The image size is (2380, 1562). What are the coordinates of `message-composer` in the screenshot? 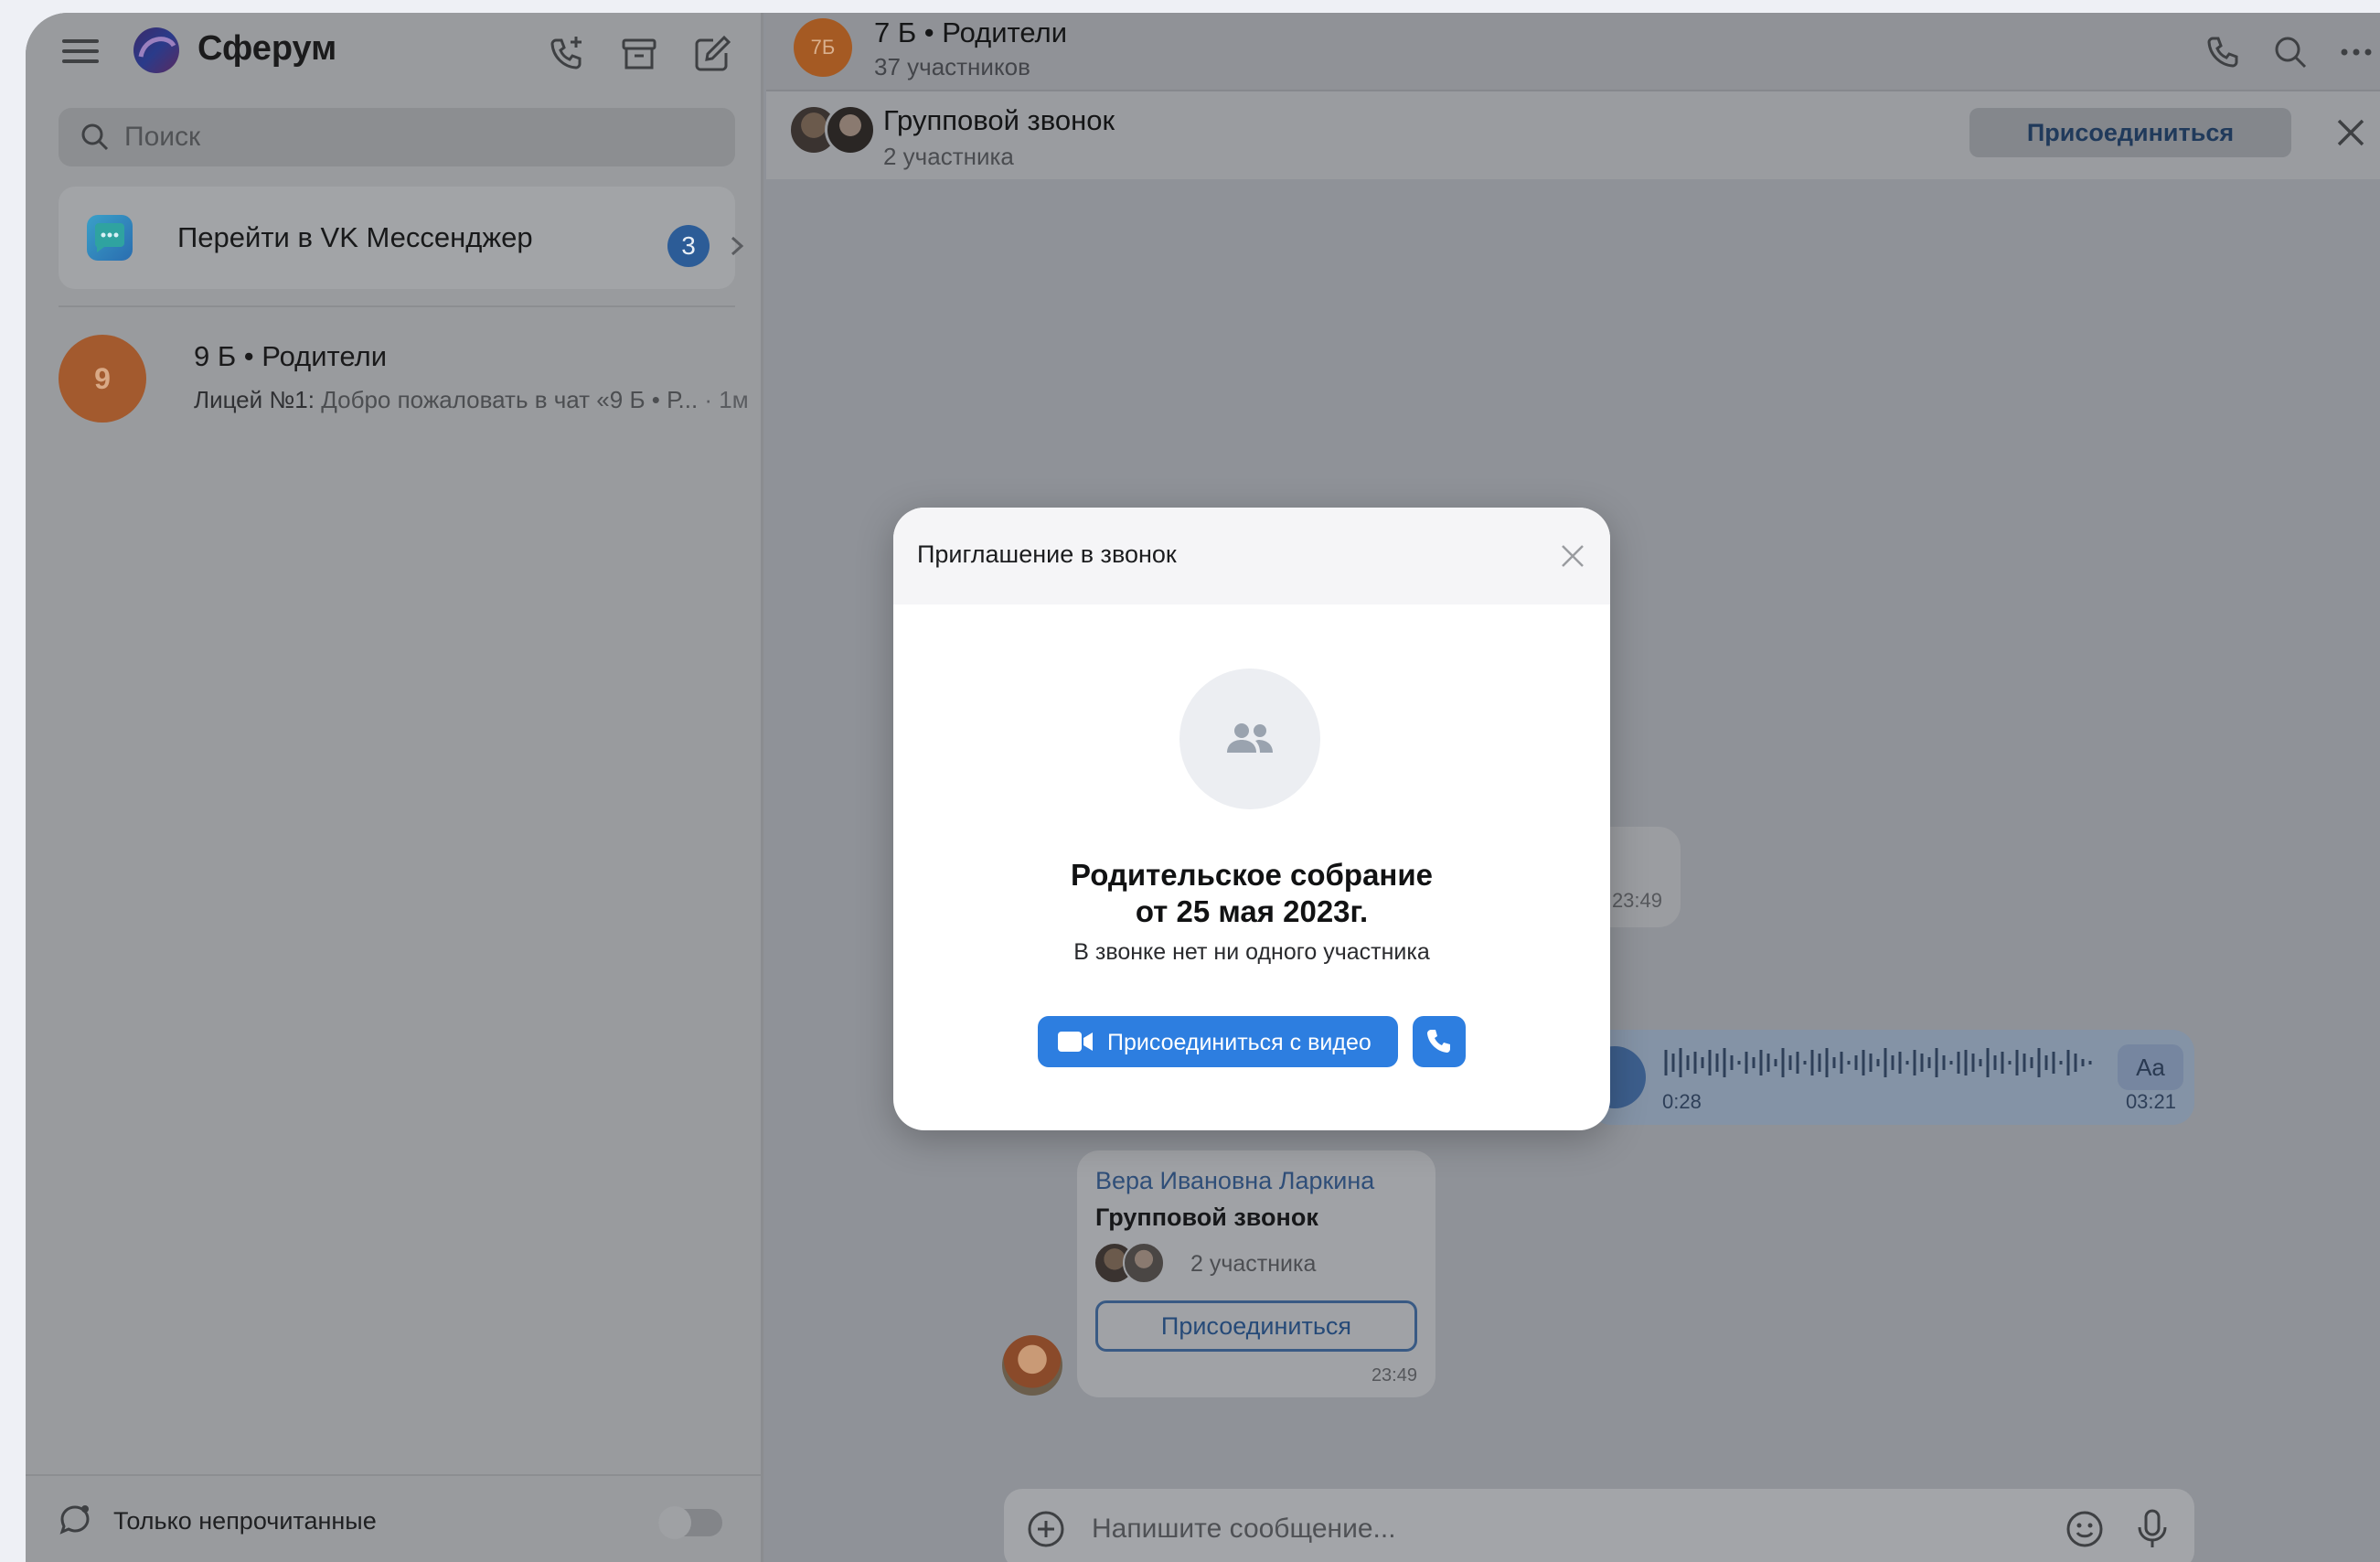 It's located at (1599, 1525).